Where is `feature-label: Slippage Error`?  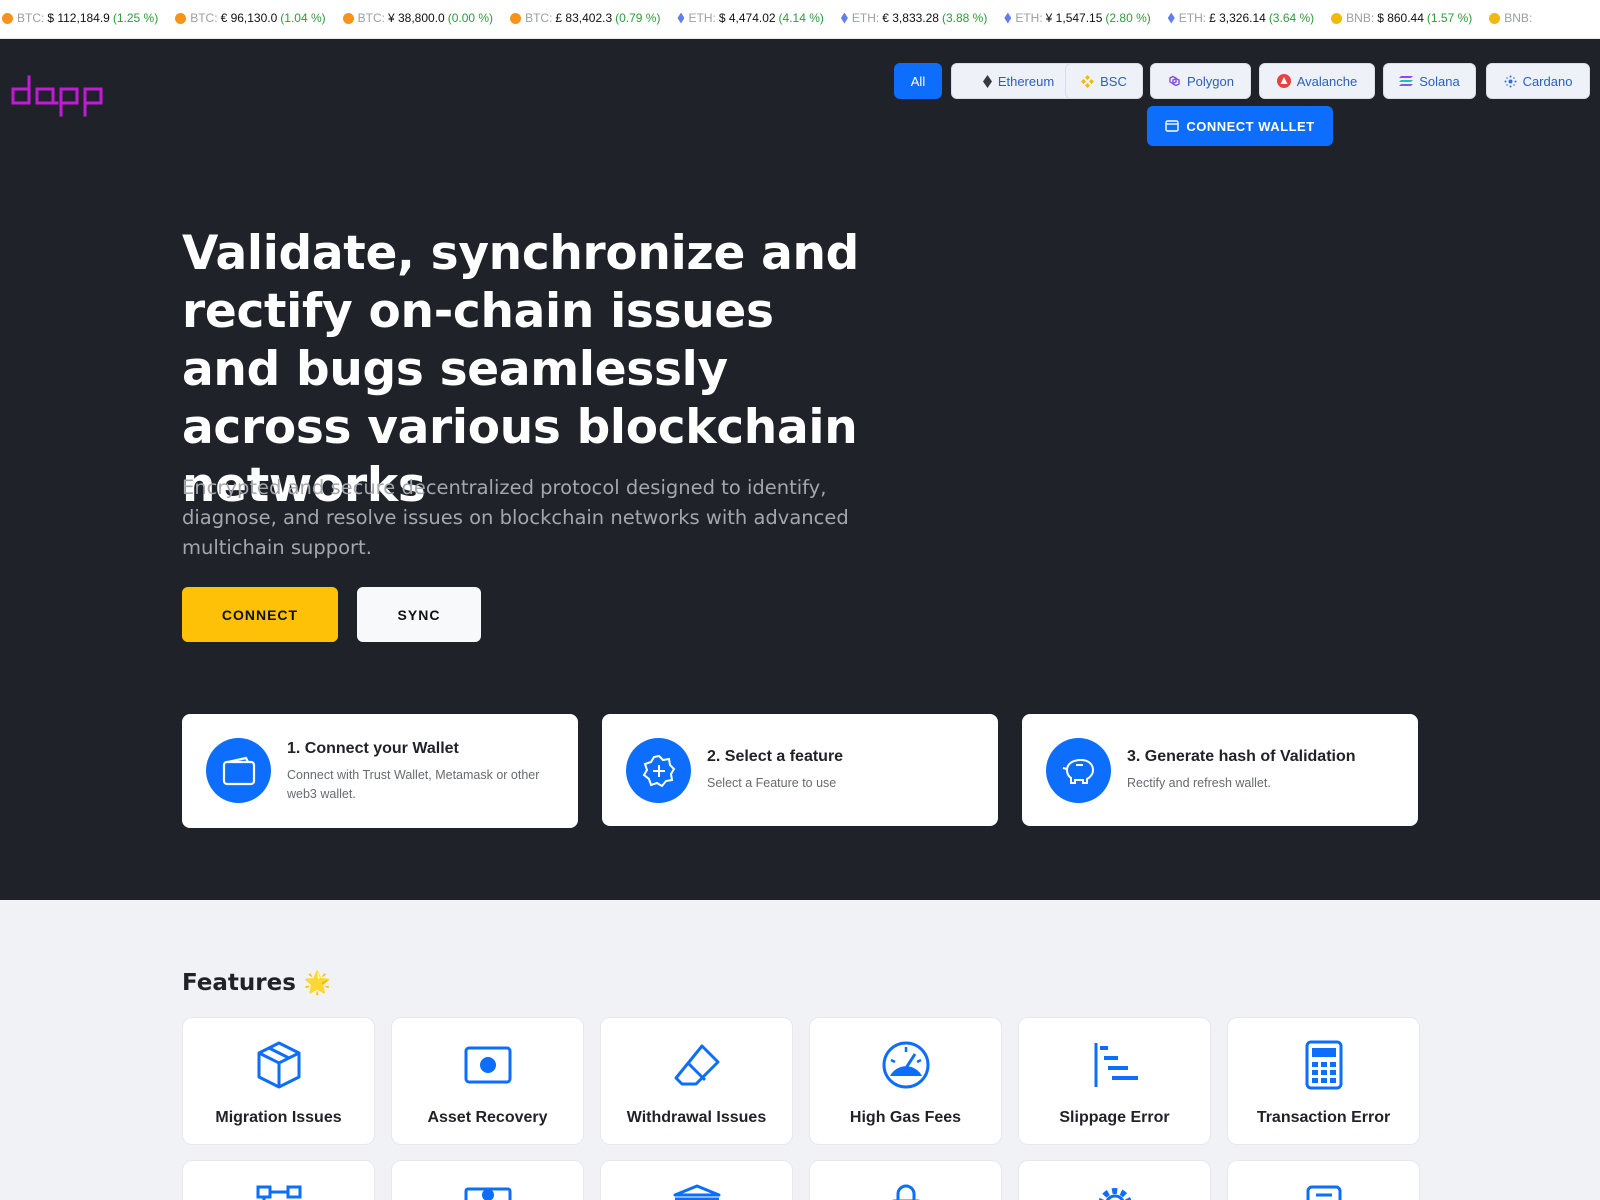 feature-label: Slippage Error is located at coordinates (1114, 1117).